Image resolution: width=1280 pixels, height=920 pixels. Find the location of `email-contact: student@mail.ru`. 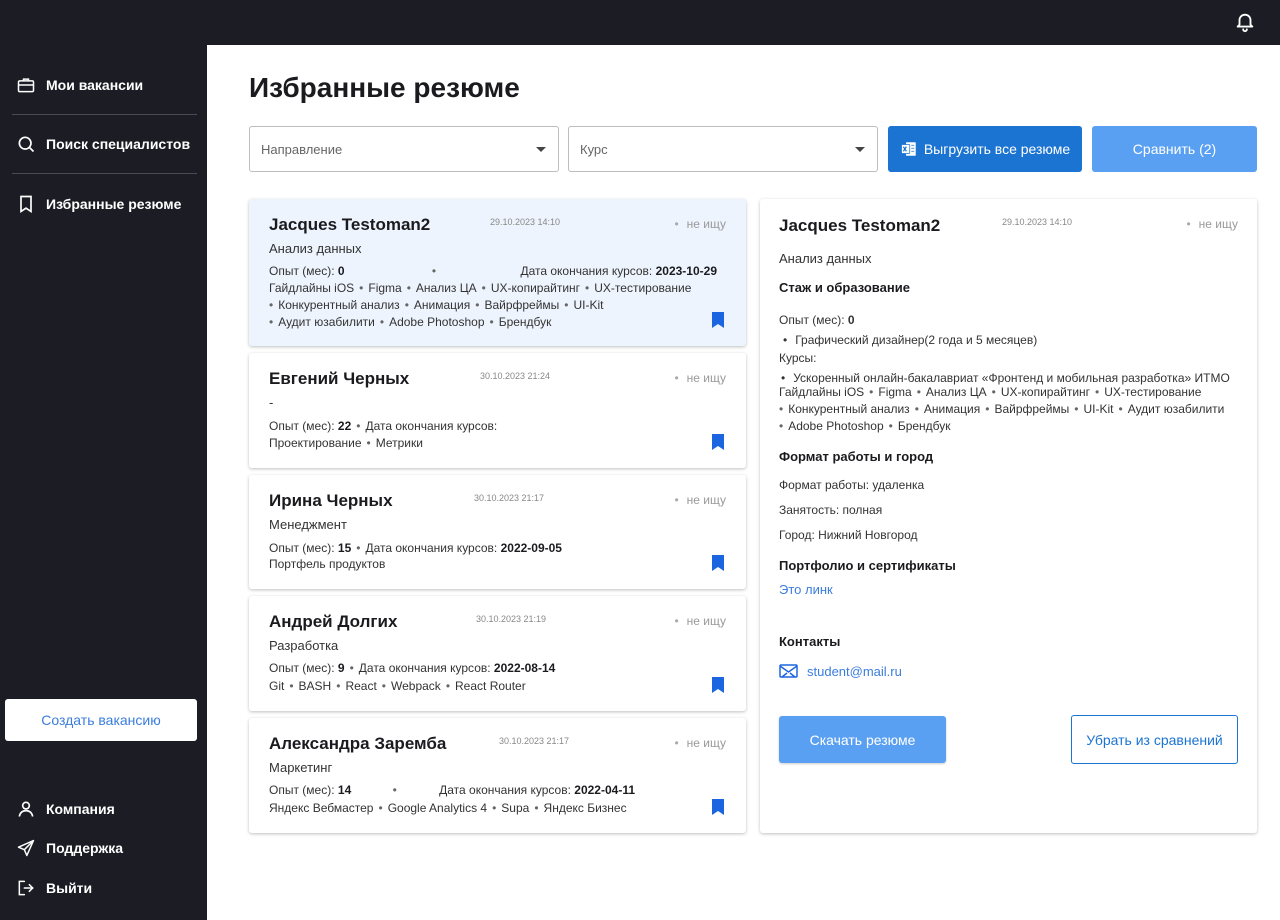

email-contact: student@mail.ru is located at coordinates (840, 671).